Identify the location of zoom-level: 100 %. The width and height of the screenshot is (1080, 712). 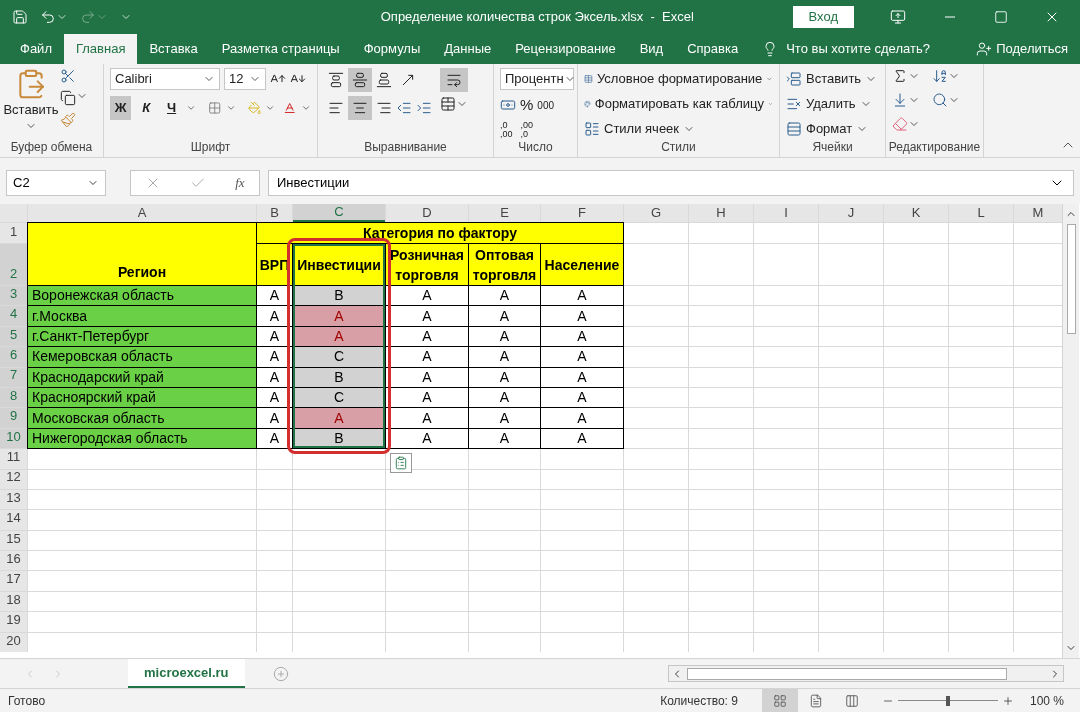
(1046, 700).